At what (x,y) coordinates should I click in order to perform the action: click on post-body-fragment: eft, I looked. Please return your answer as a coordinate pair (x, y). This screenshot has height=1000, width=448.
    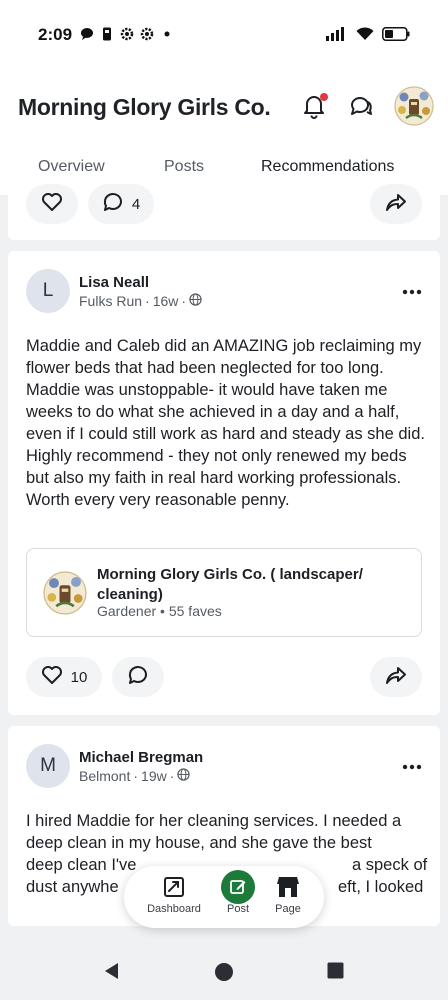
    Looking at the image, I should click on (381, 887).